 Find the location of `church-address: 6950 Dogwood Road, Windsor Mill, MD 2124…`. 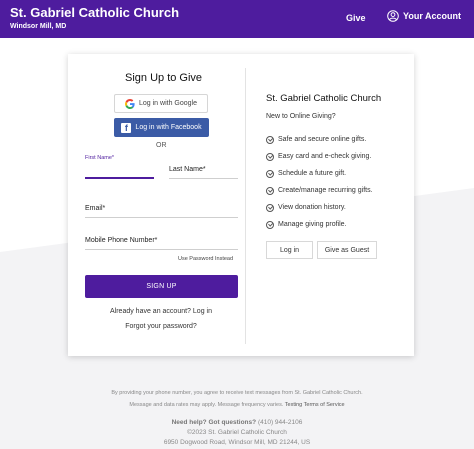

church-address: 6950 Dogwood Road, Windsor Mill, MD 2124… is located at coordinates (237, 442).